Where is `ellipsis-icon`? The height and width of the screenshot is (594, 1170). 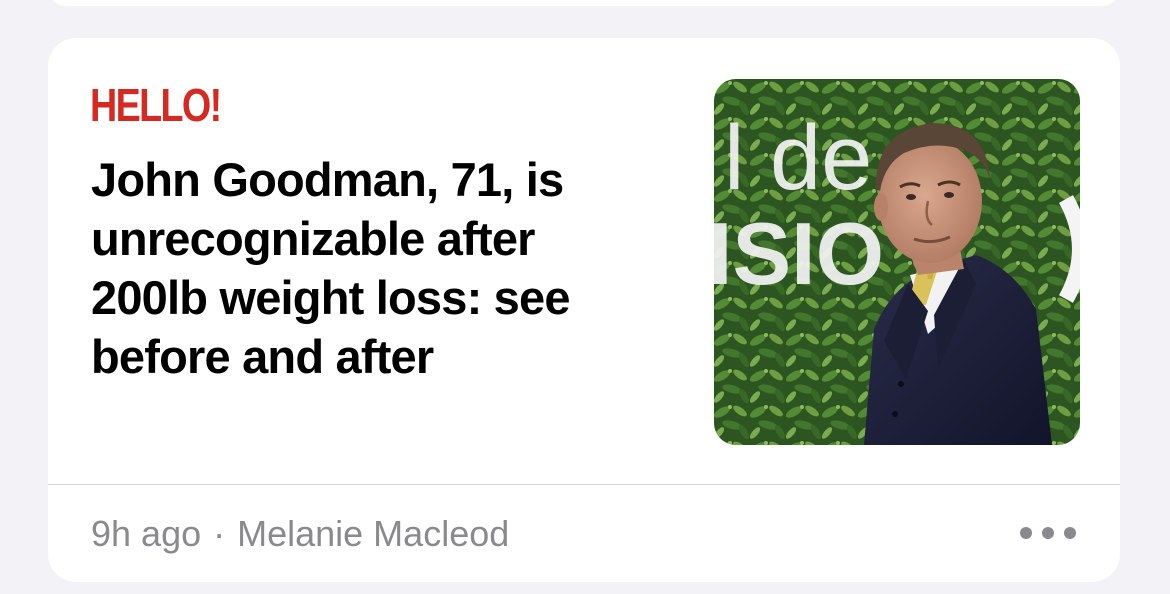
ellipsis-icon is located at coordinates (1048, 533).